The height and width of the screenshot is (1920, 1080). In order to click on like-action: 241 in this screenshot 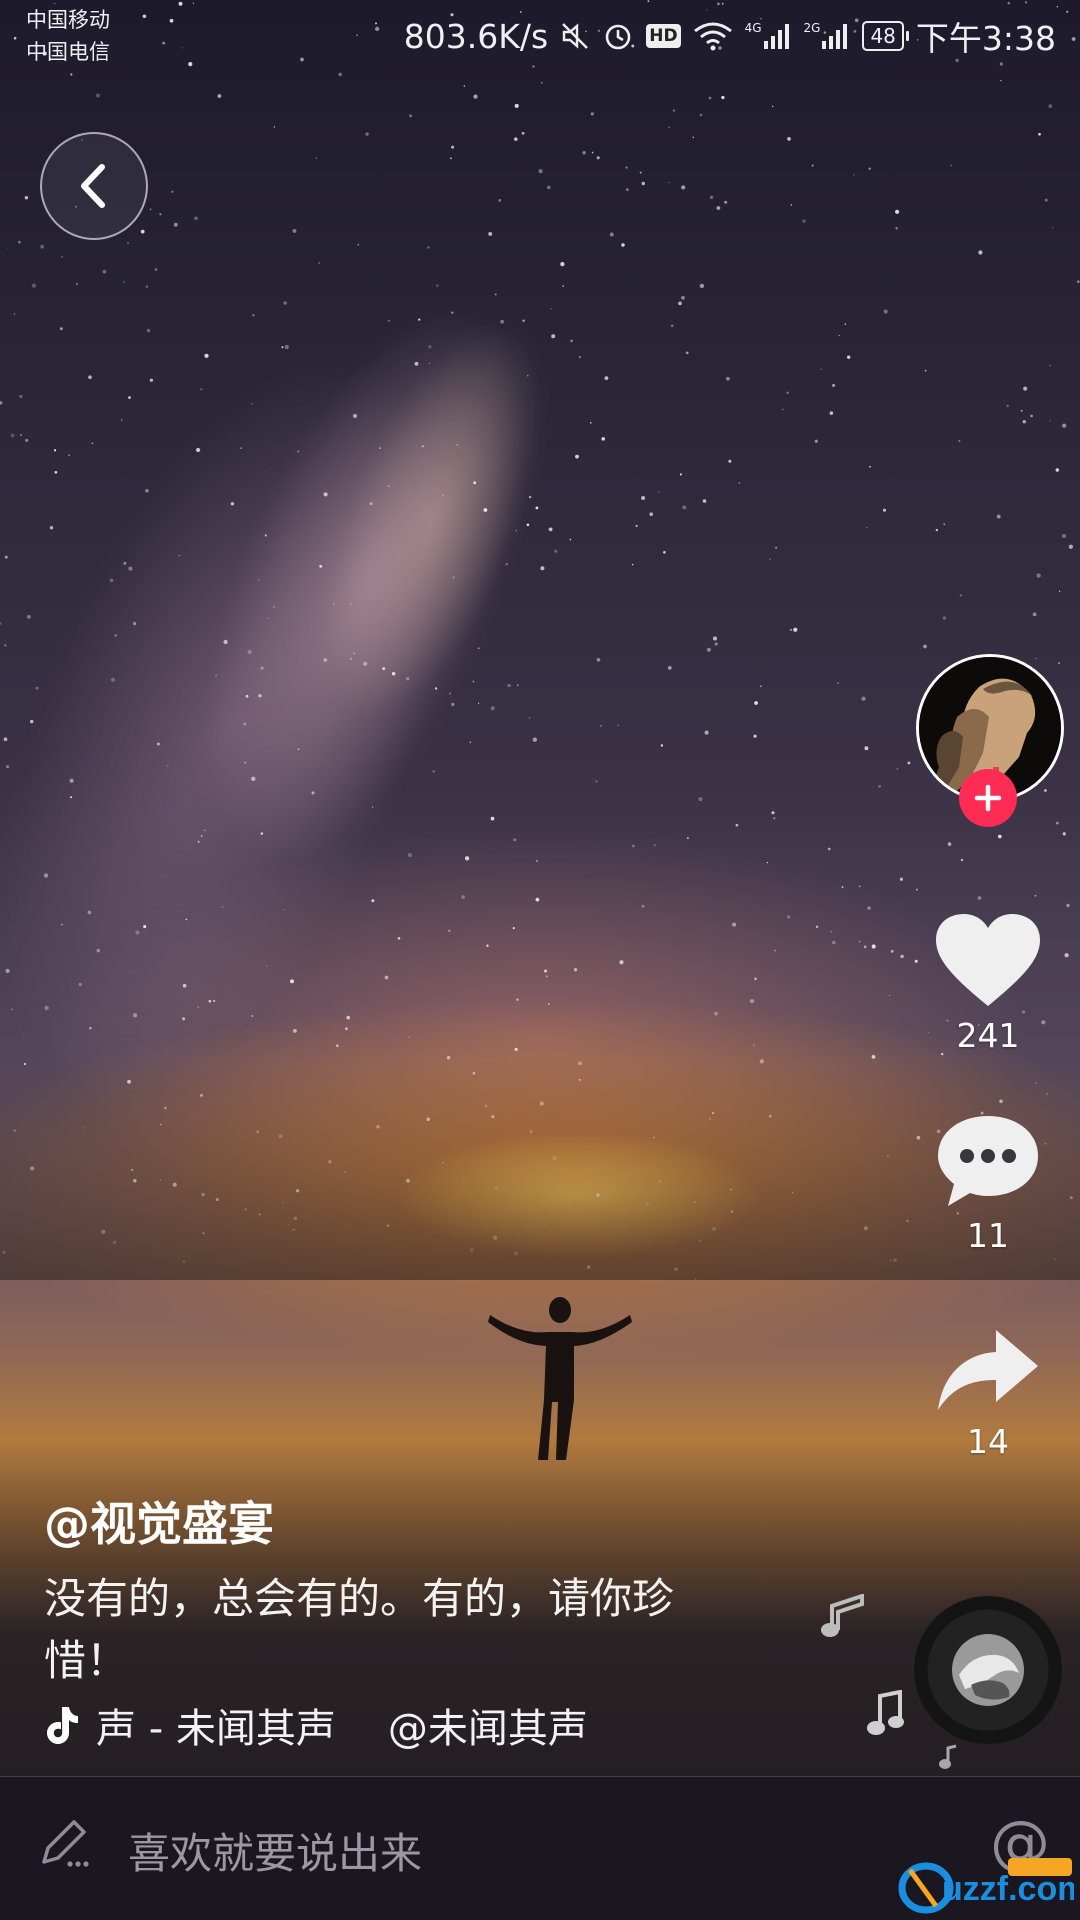, I will do `click(988, 983)`.